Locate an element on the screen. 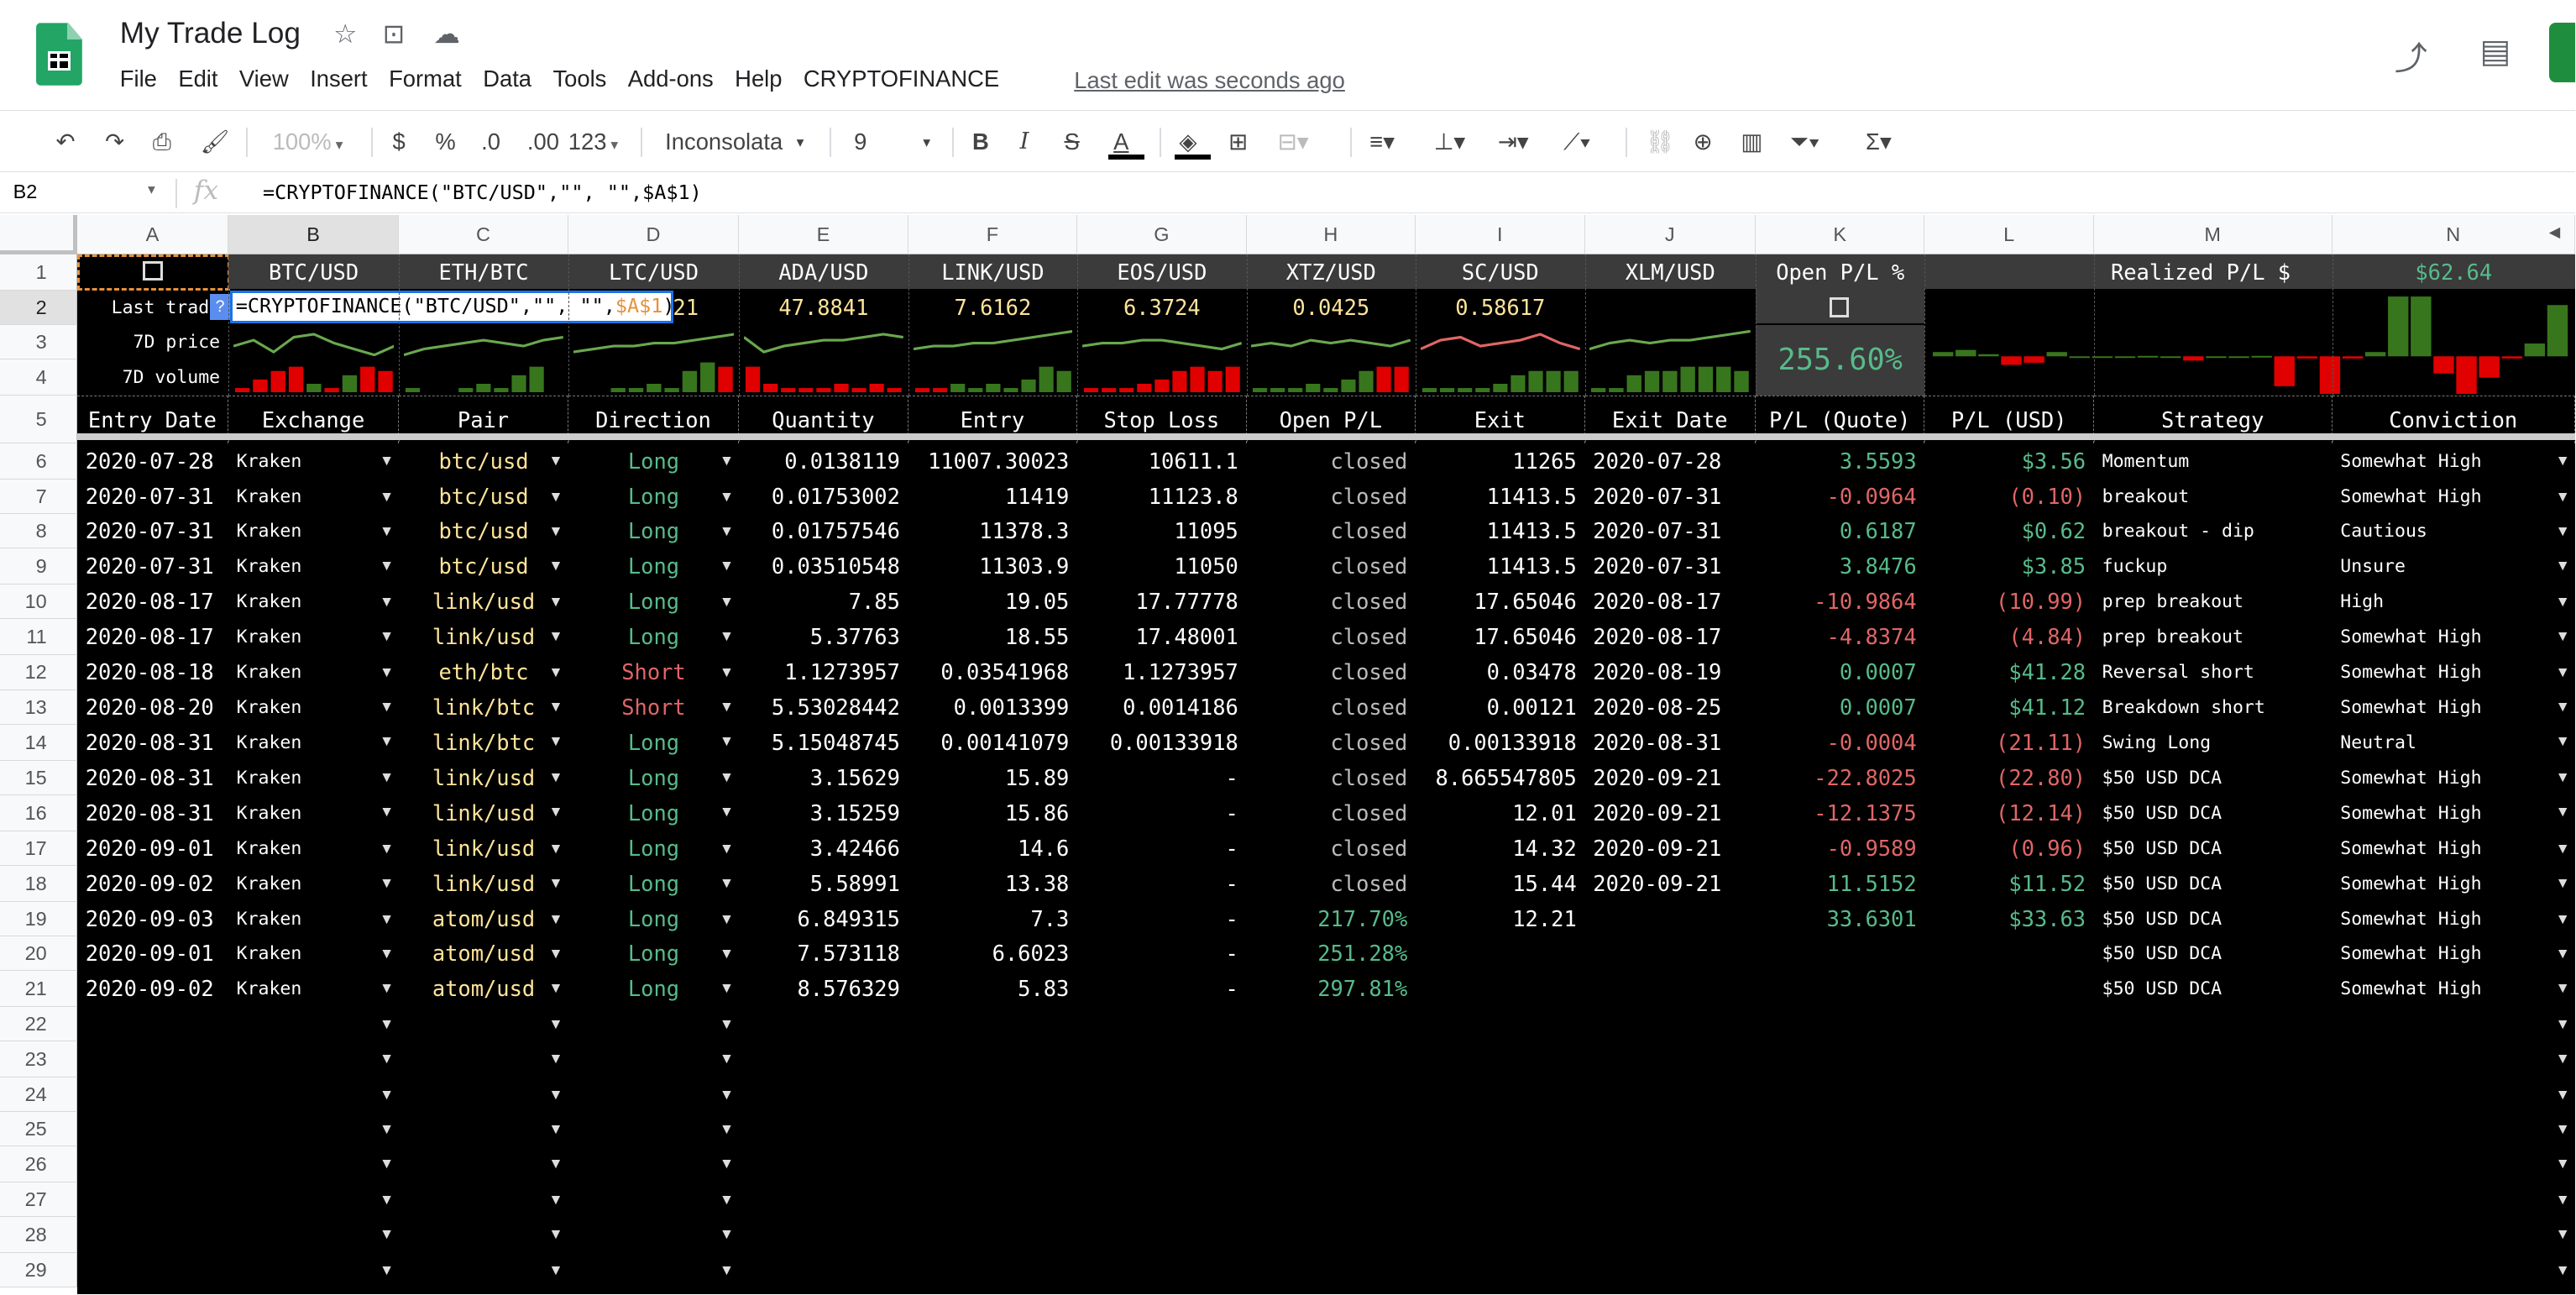 Image resolution: width=2576 pixels, height=1295 pixels. row-header-20: 20 is located at coordinates (38, 953).